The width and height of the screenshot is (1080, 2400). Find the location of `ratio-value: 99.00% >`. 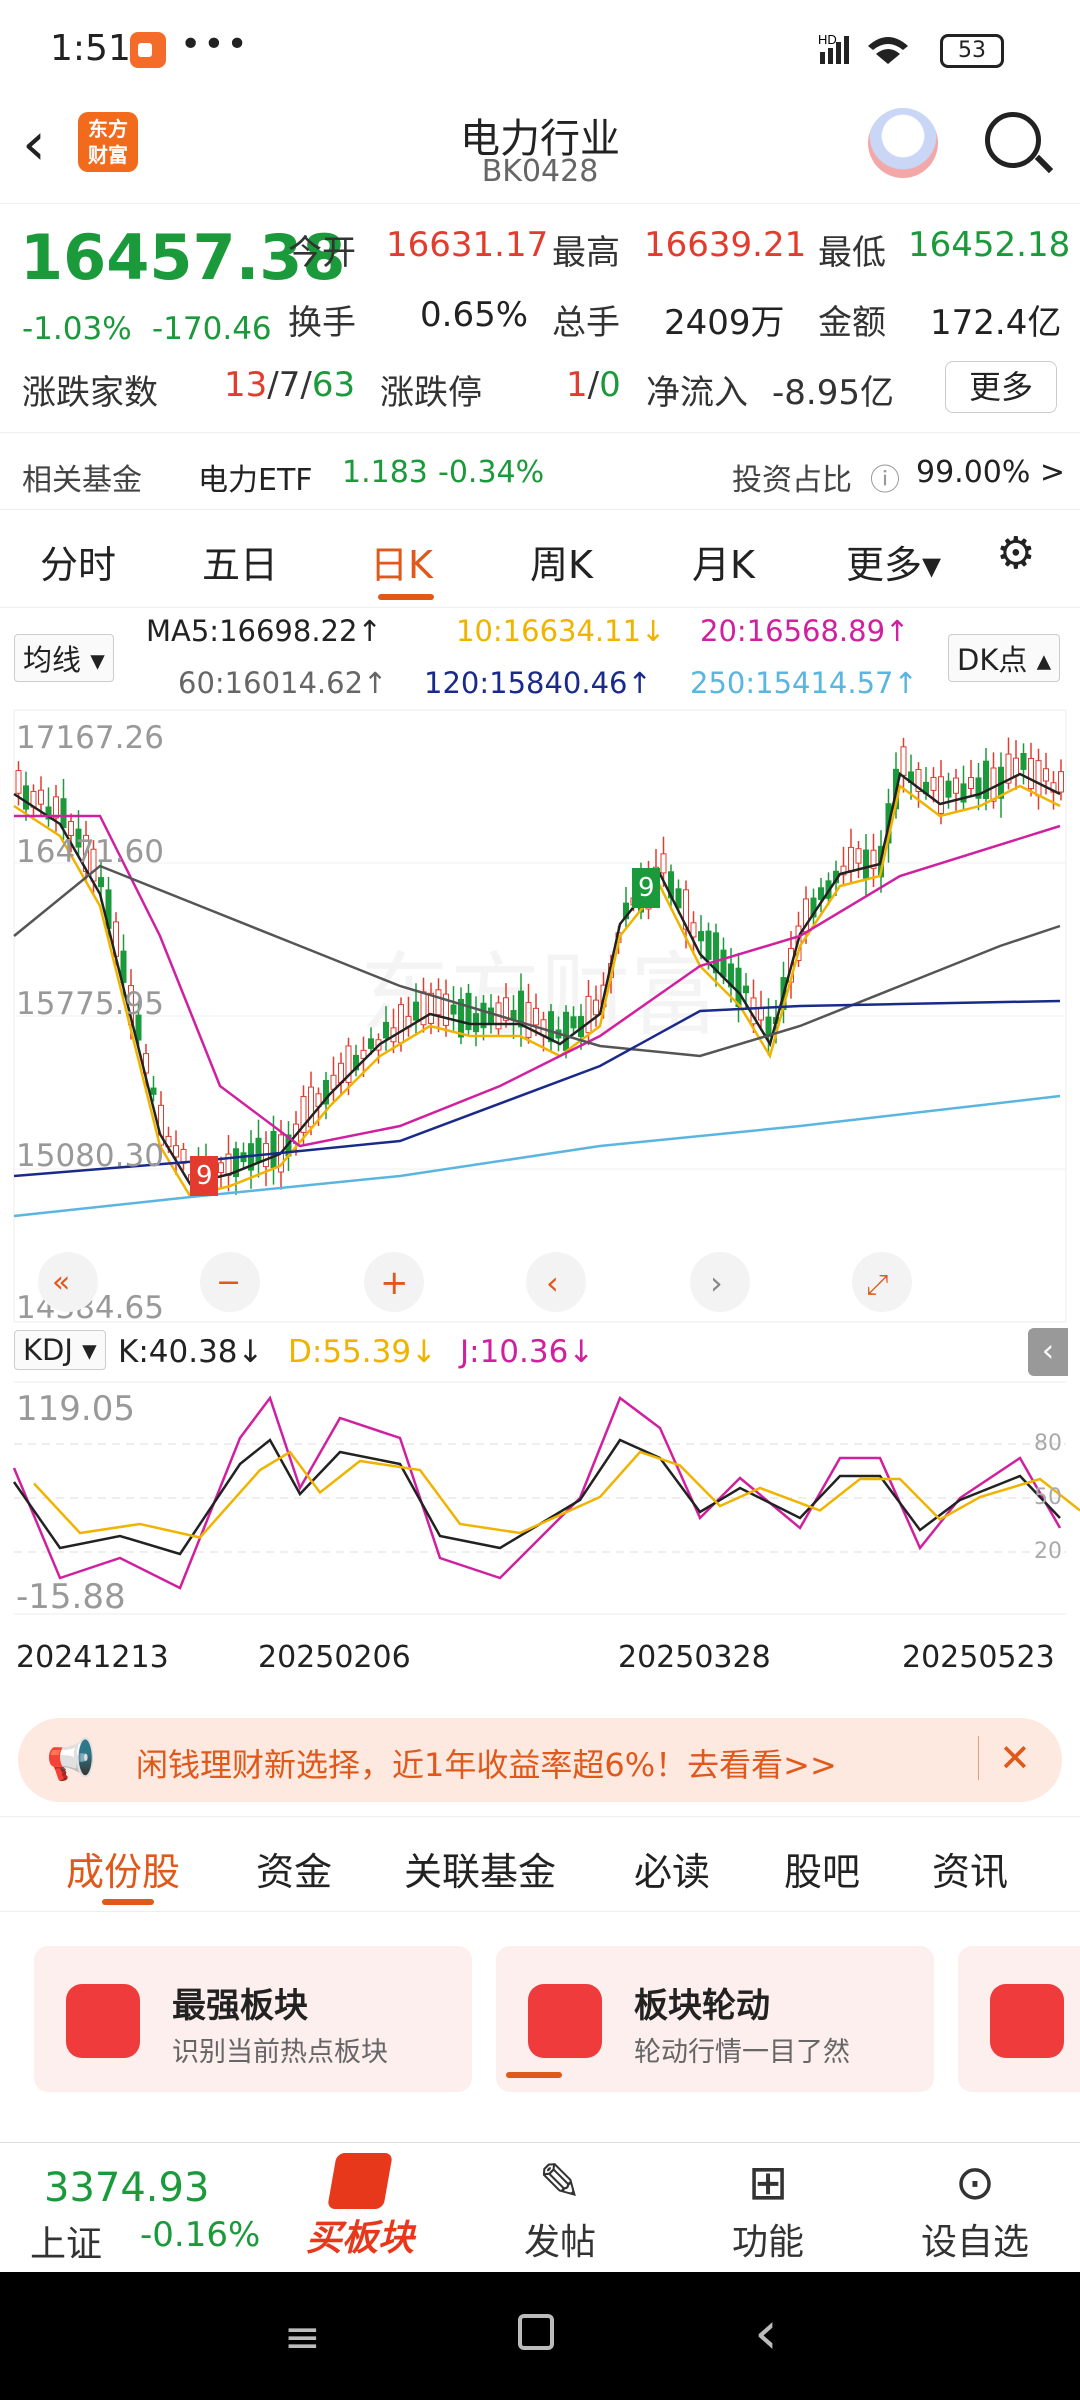

ratio-value: 99.00% > is located at coordinates (990, 472).